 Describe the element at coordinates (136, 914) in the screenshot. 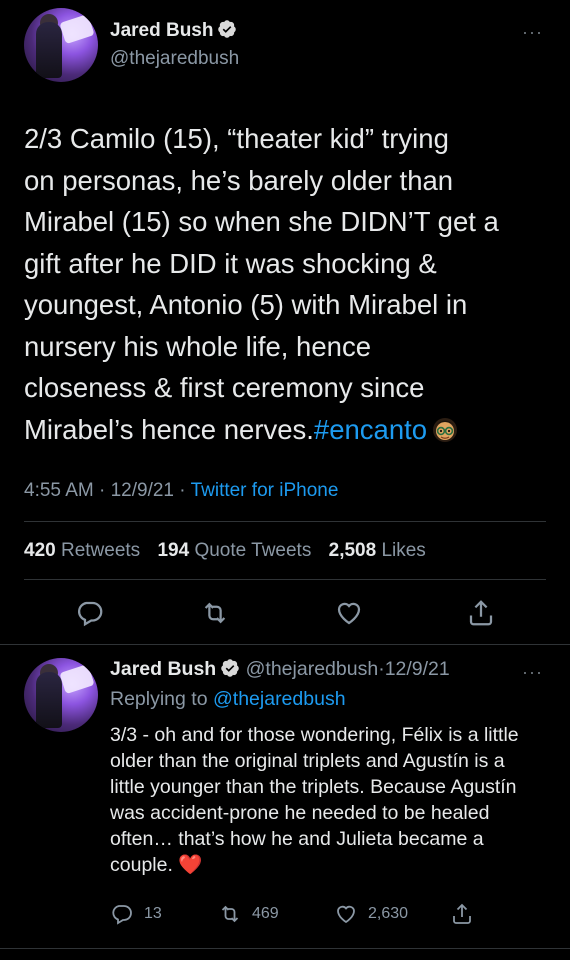

I see `reply-button: 13` at that location.